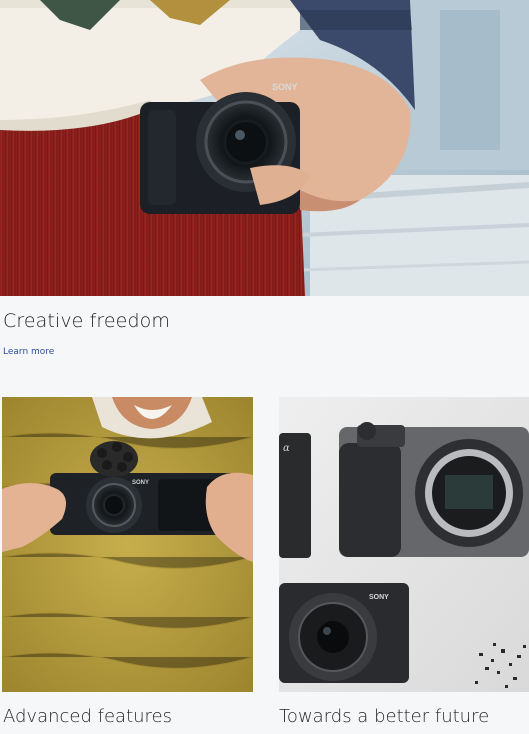 The image size is (529, 734). Describe the element at coordinates (285, 87) in the screenshot. I see `hero-camera-brand: SONY` at that location.